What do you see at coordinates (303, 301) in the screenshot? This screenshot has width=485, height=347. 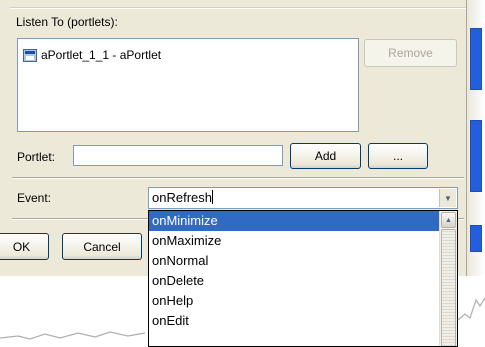 I see `dropdown-option: onHelp` at bounding box center [303, 301].